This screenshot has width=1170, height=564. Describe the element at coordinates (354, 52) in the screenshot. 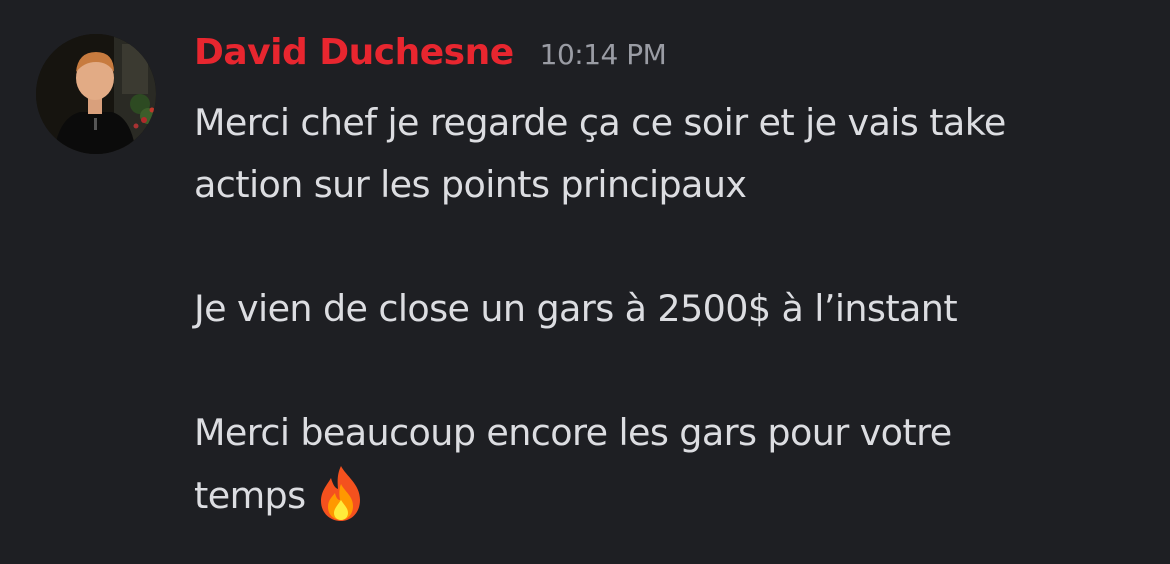

I see `username: David Duchesne` at that location.